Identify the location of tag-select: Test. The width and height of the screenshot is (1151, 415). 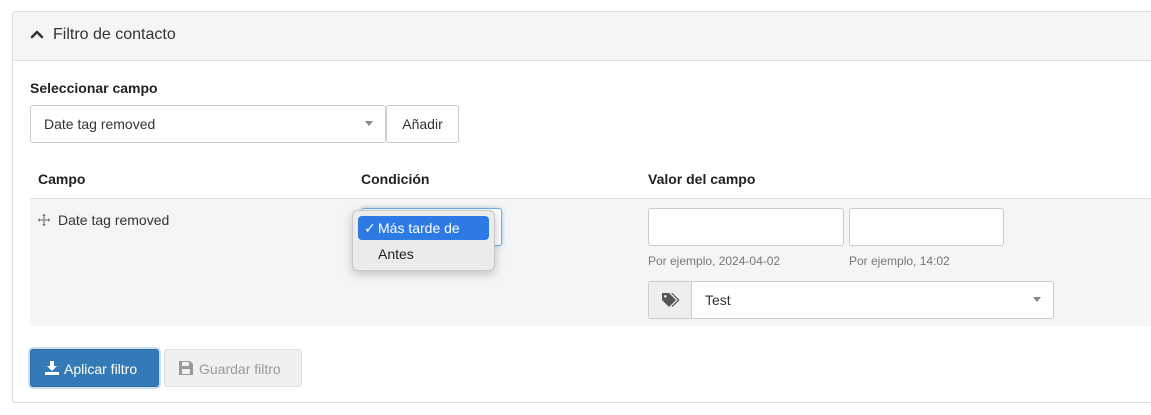
(872, 300).